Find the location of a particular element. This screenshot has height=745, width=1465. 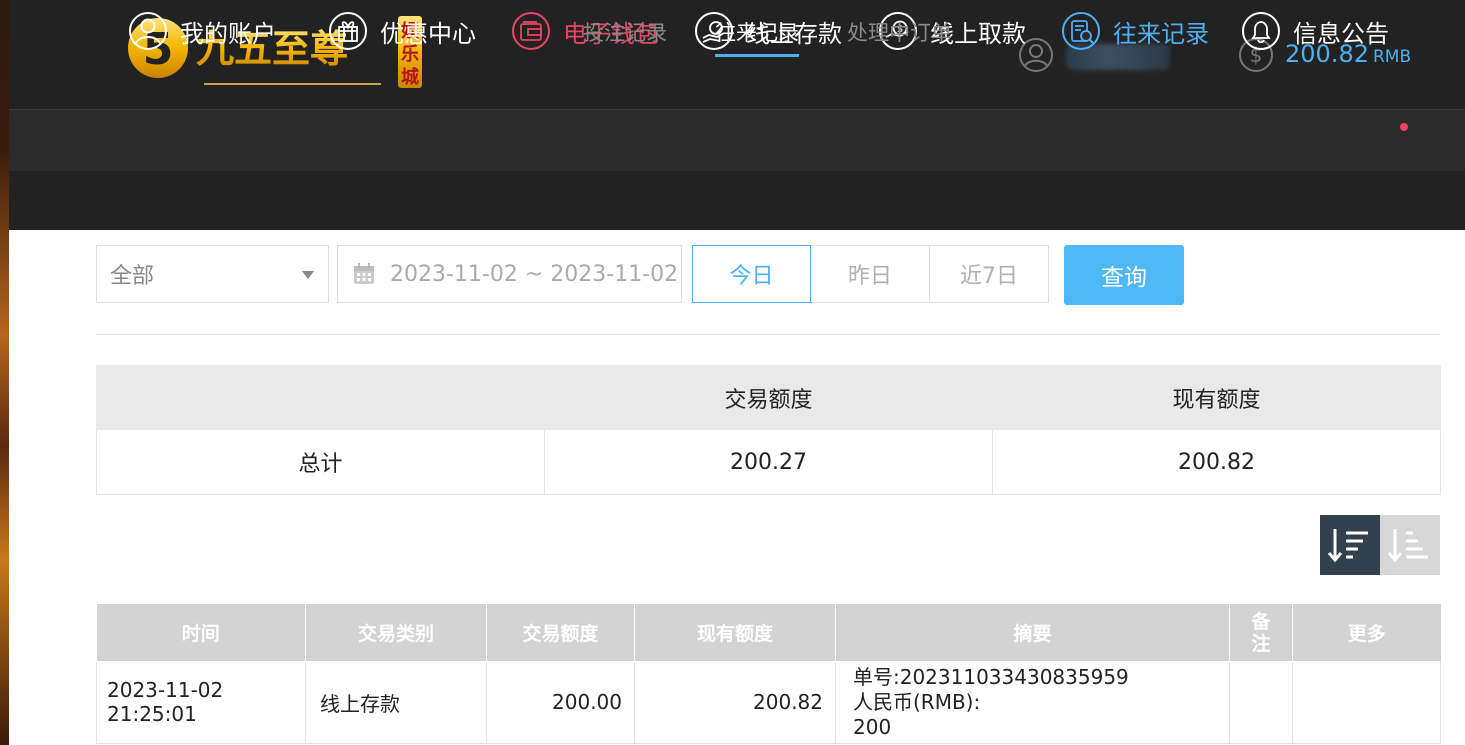

nav-promotions: 优惠中心 is located at coordinates (402, 31).